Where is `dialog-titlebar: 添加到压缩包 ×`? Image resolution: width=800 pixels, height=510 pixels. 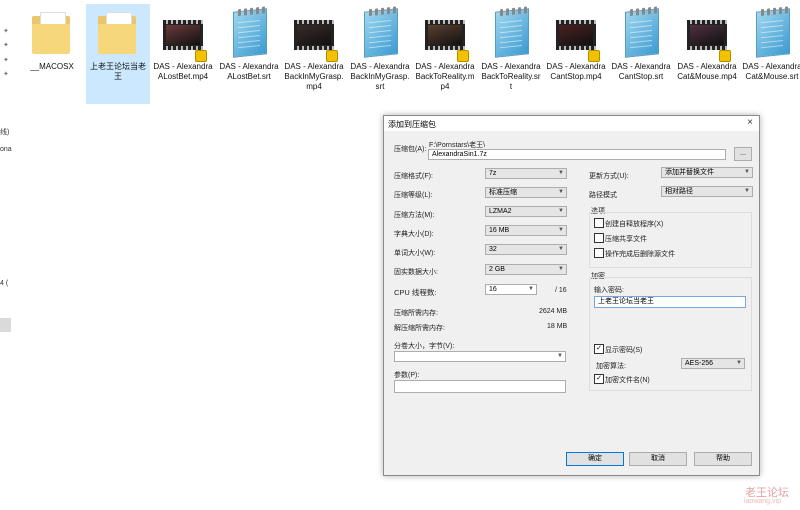 dialog-titlebar: 添加到压缩包 × is located at coordinates (571, 123).